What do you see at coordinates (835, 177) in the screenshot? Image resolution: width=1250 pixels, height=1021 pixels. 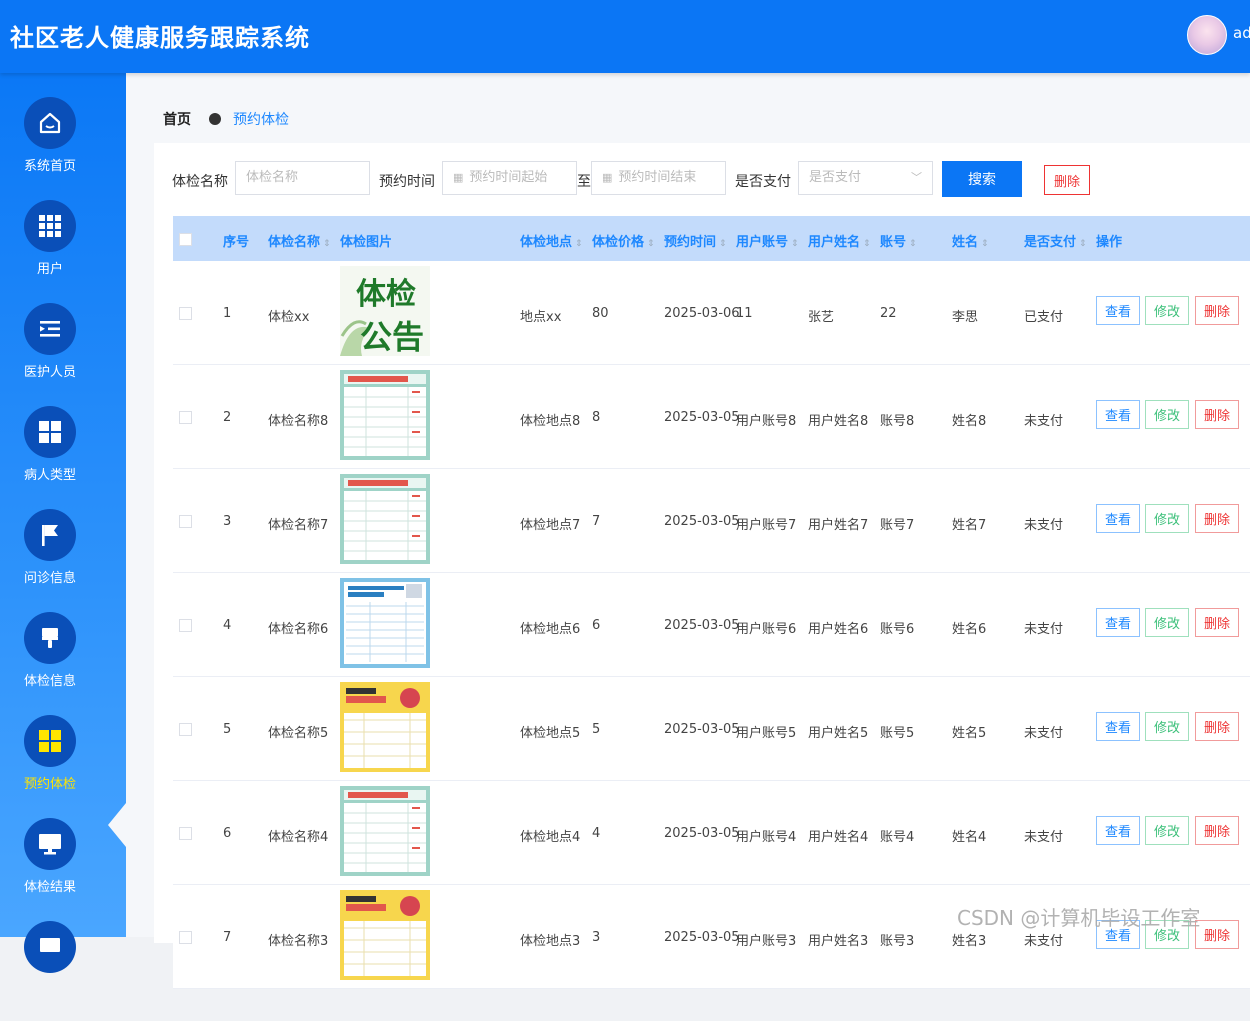 I see `paid-filter-placeholder: 是否支付` at bounding box center [835, 177].